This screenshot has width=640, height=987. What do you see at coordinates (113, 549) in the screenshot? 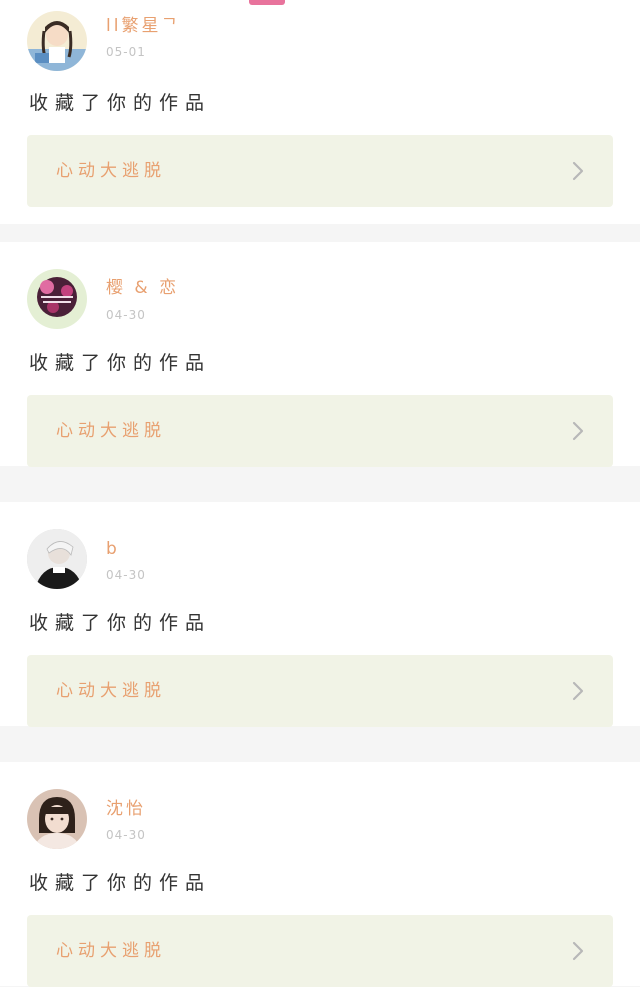
I see `username: b` at bounding box center [113, 549].